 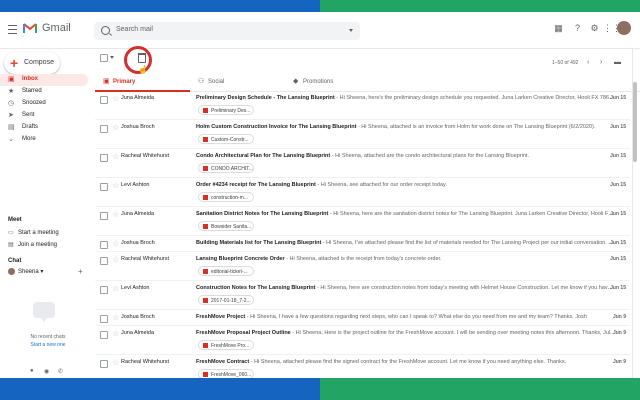 I want to click on sidebar-item-sent: ➤ Sent, so click(x=44, y=116).